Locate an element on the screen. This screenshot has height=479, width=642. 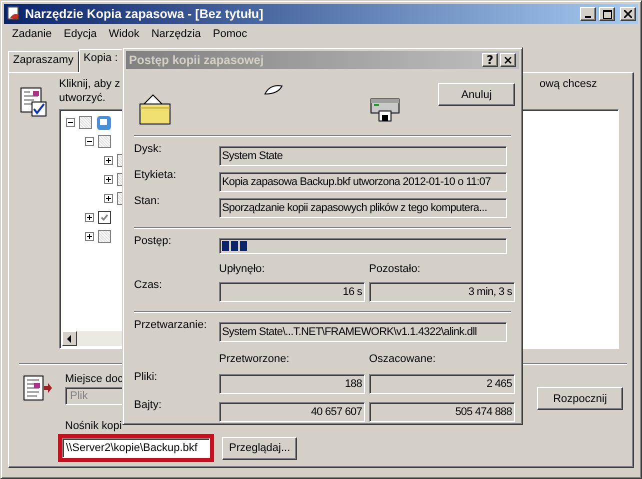
scroll-left-button is located at coordinates (69, 338).